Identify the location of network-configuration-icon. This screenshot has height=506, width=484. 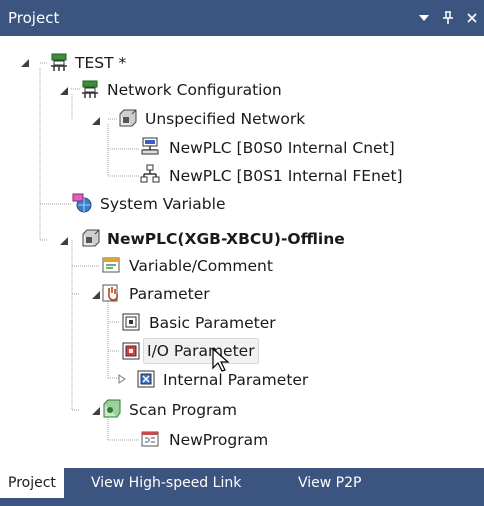
(90, 90).